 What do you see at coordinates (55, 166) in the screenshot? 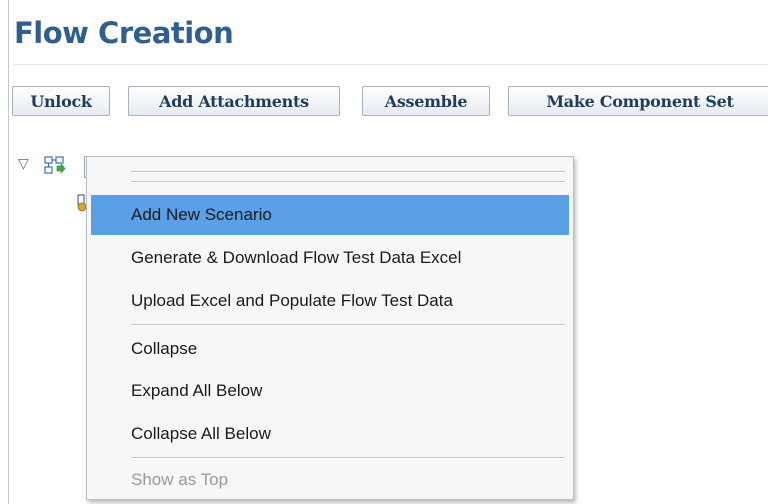
I see `flow-tree-icon` at bounding box center [55, 166].